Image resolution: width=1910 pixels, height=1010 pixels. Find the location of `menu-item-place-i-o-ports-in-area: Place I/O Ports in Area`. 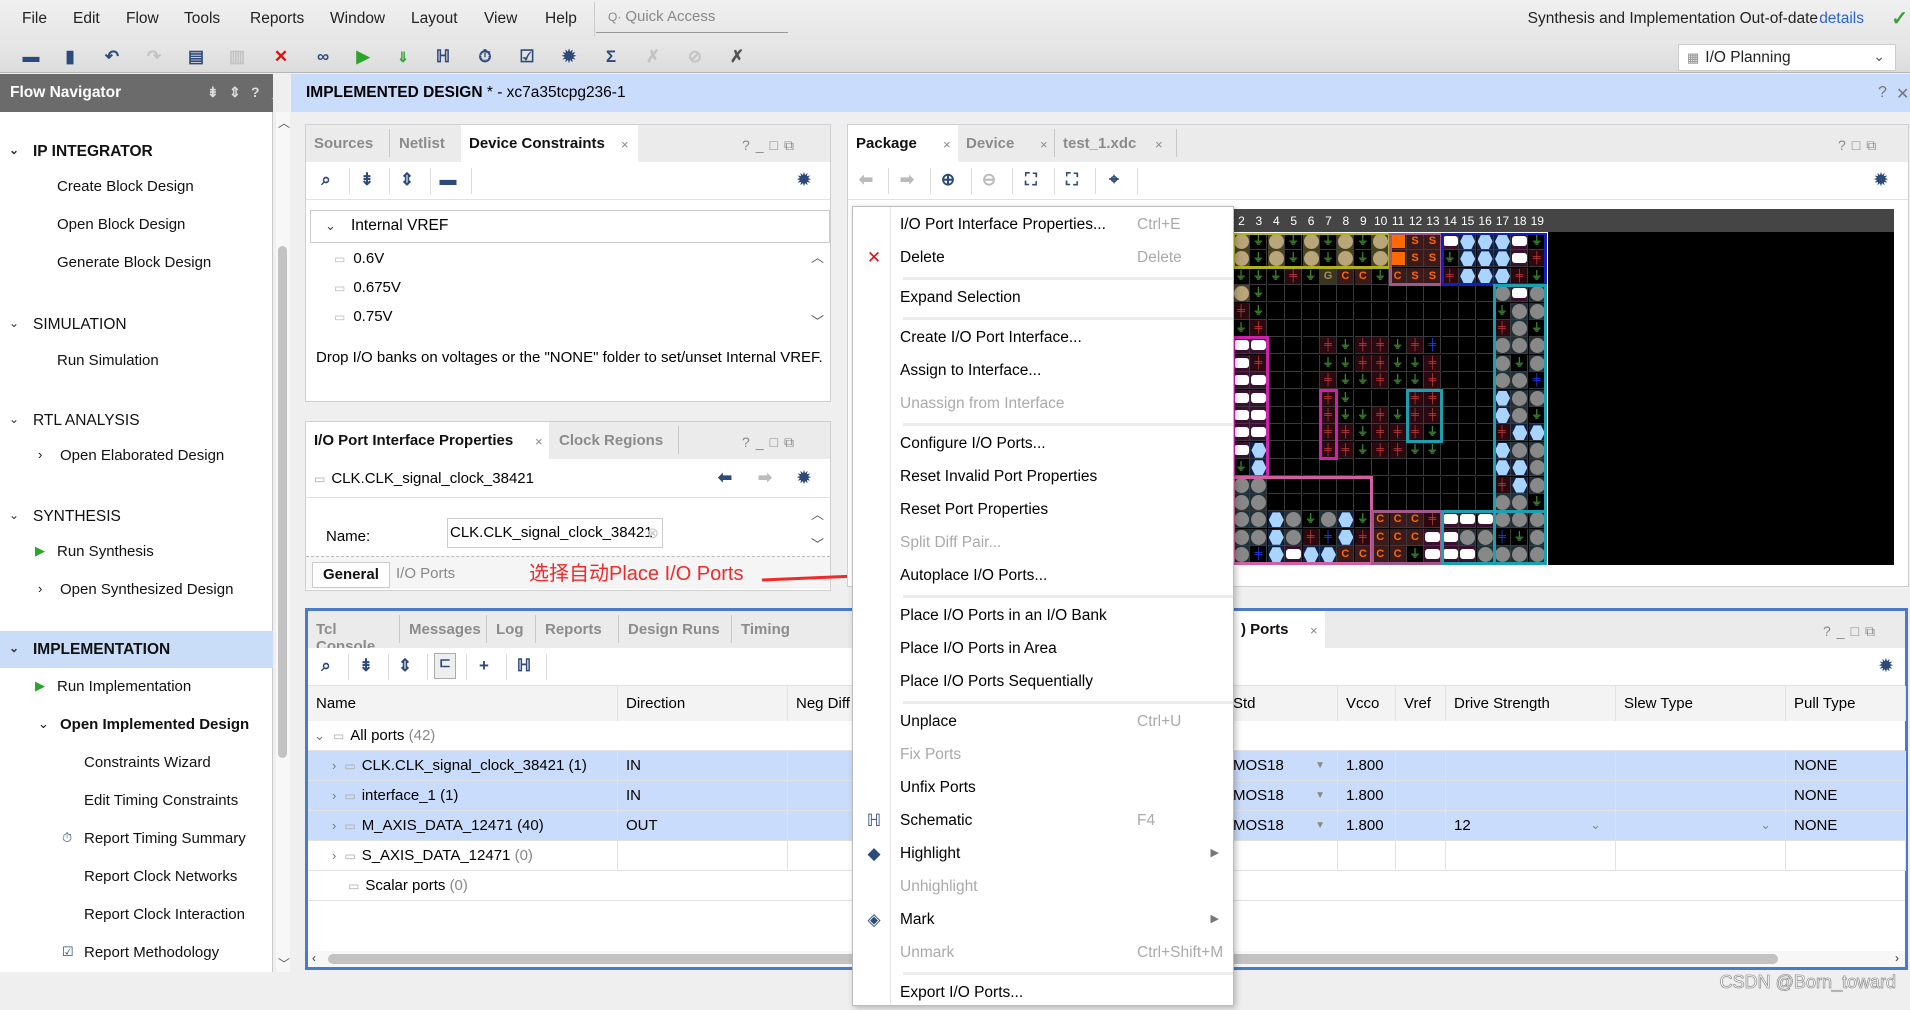

menu-item-place-i-o-ports-in-area: Place I/O Ports in Area is located at coordinates (1043, 649).